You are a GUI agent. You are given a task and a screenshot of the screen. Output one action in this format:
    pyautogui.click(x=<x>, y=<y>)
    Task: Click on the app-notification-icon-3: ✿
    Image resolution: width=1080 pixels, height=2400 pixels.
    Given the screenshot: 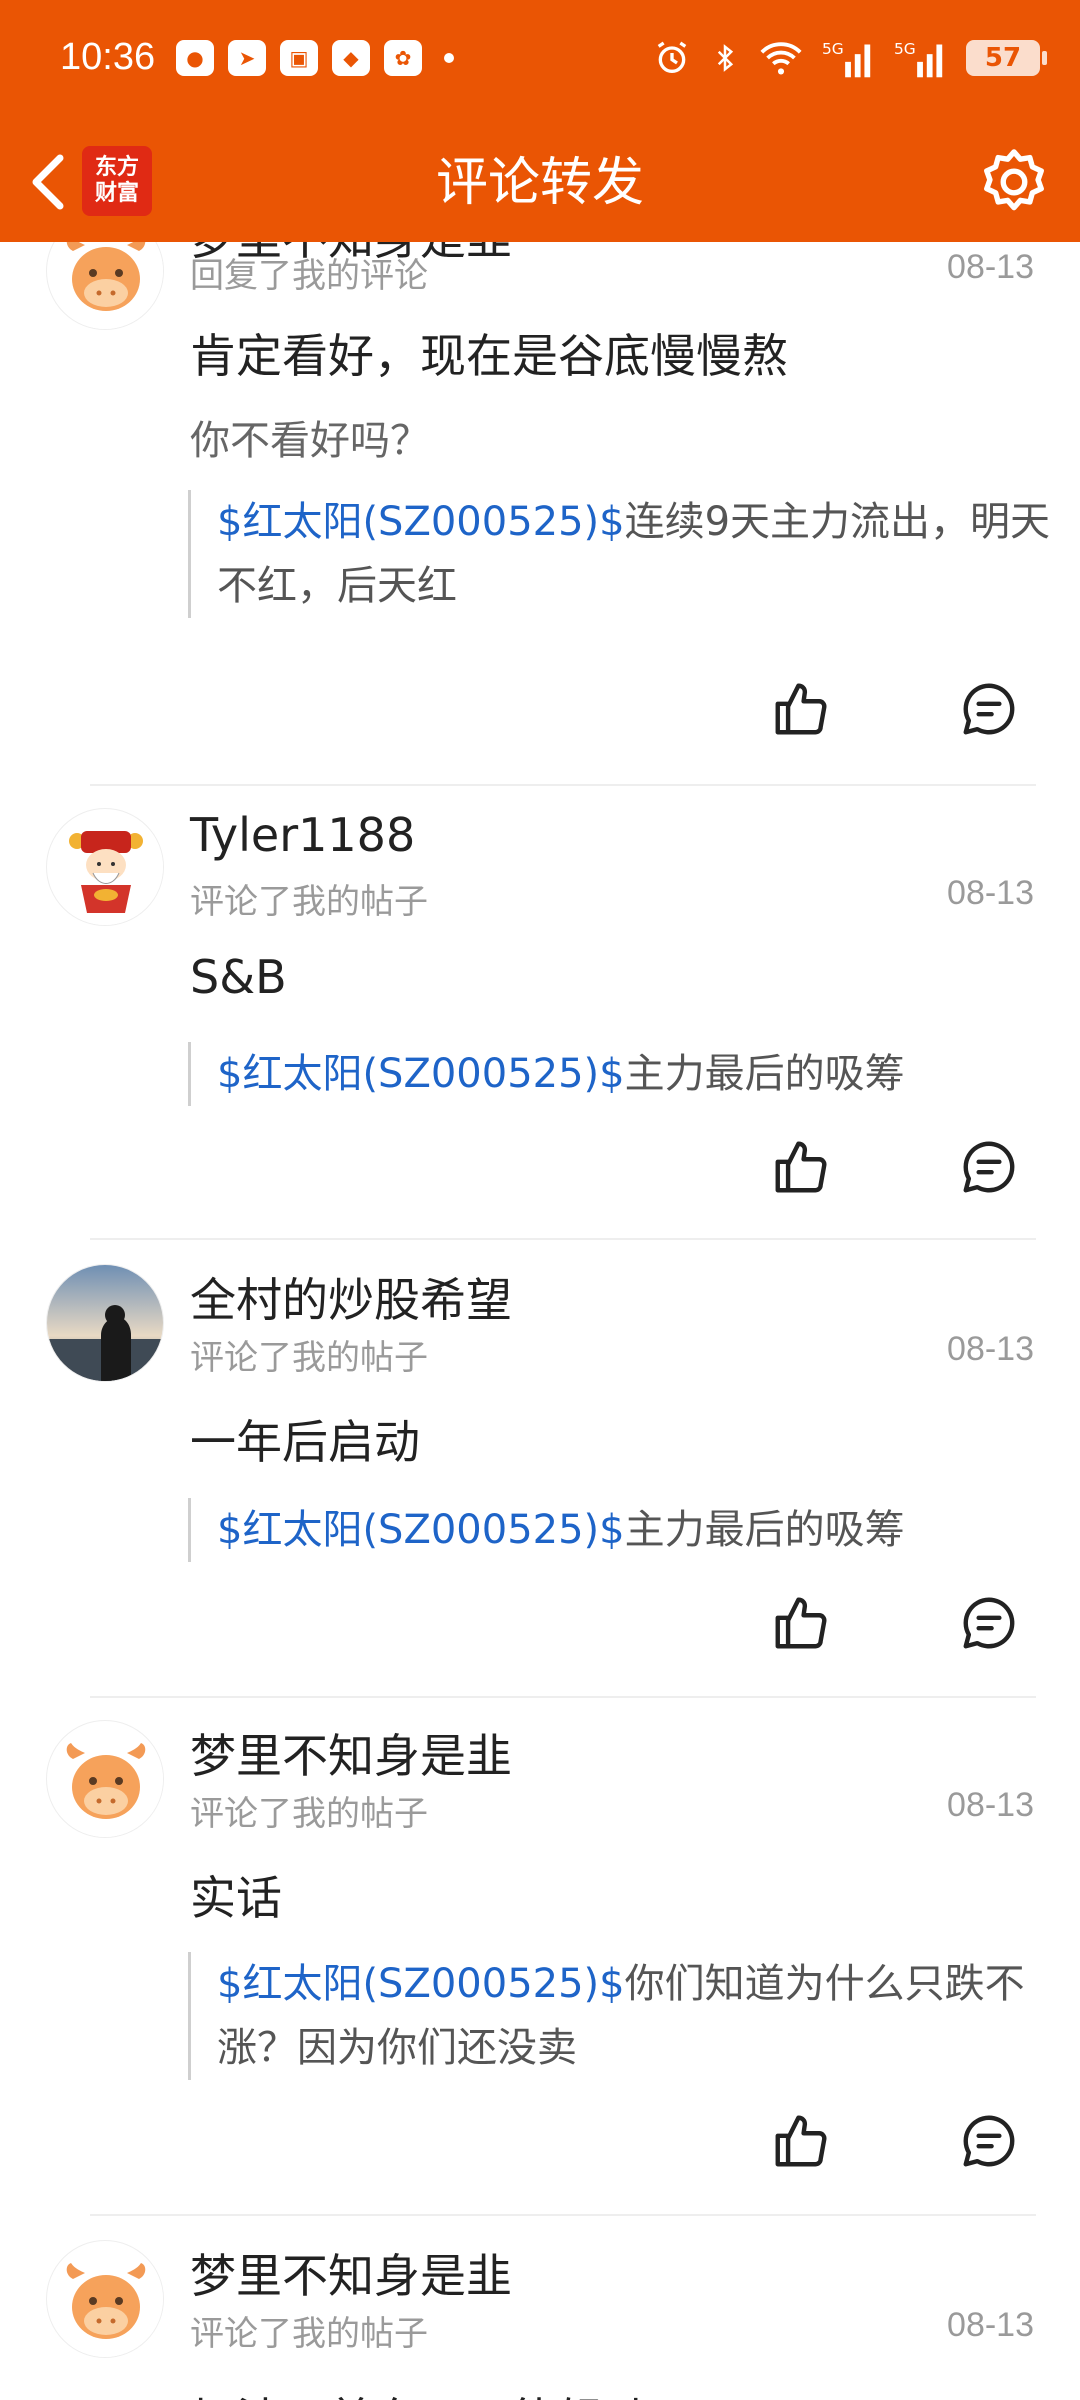 What is the action you would take?
    pyautogui.click(x=403, y=58)
    